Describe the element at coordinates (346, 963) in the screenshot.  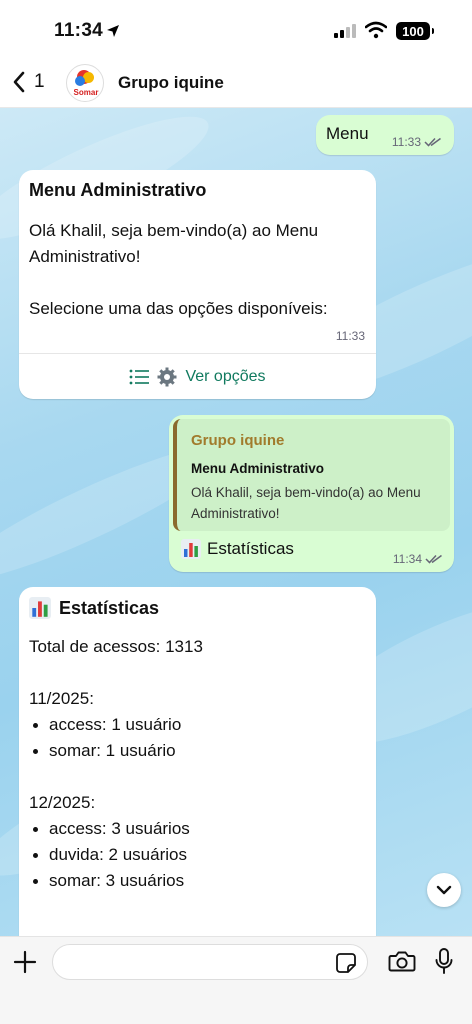
I see `sticker-icon` at that location.